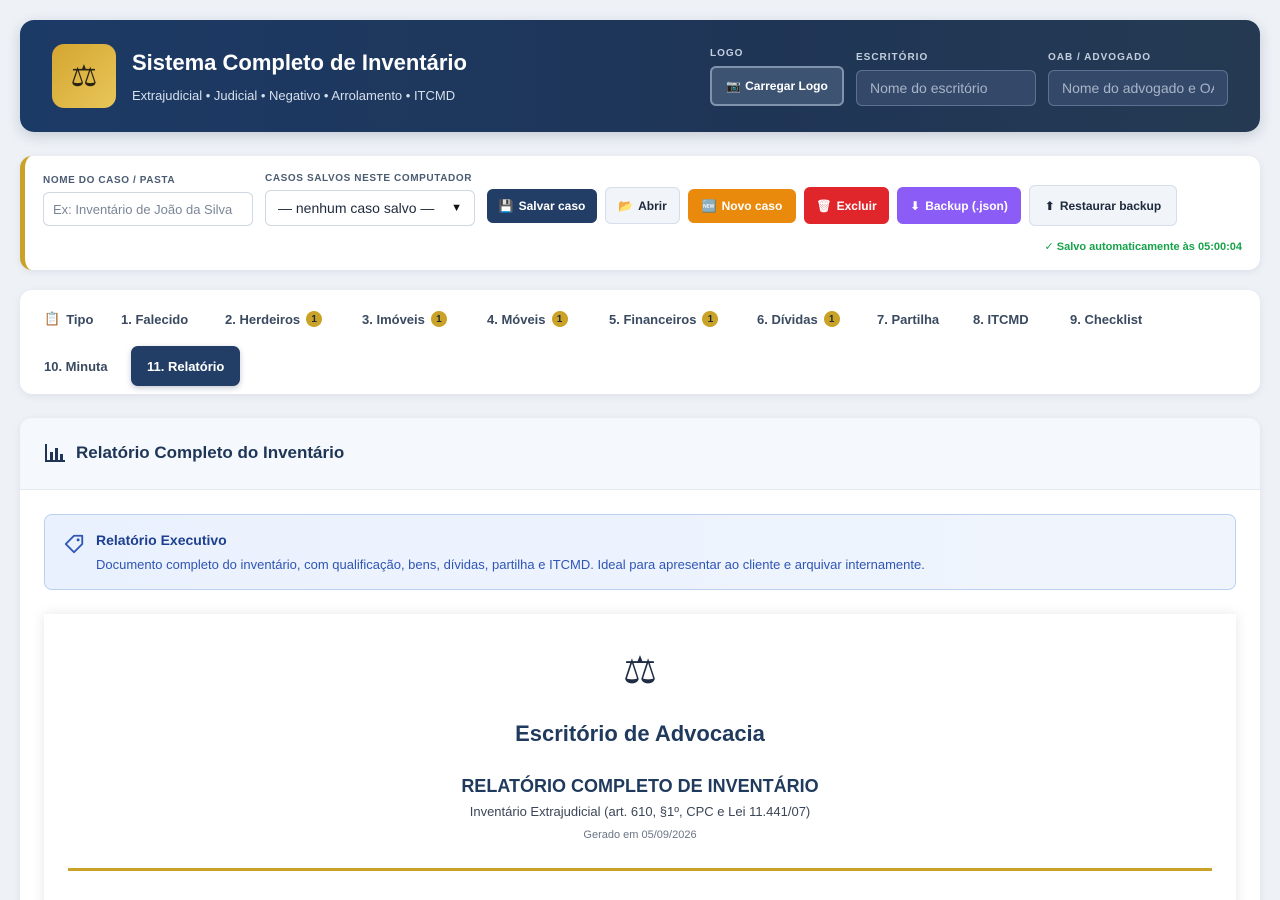 The image size is (1280, 900). I want to click on divider, so click(640, 869).